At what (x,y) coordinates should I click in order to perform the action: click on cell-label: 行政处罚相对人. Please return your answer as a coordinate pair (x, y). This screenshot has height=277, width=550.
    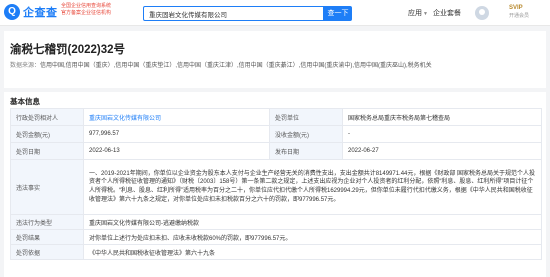
    Looking at the image, I should click on (47, 117).